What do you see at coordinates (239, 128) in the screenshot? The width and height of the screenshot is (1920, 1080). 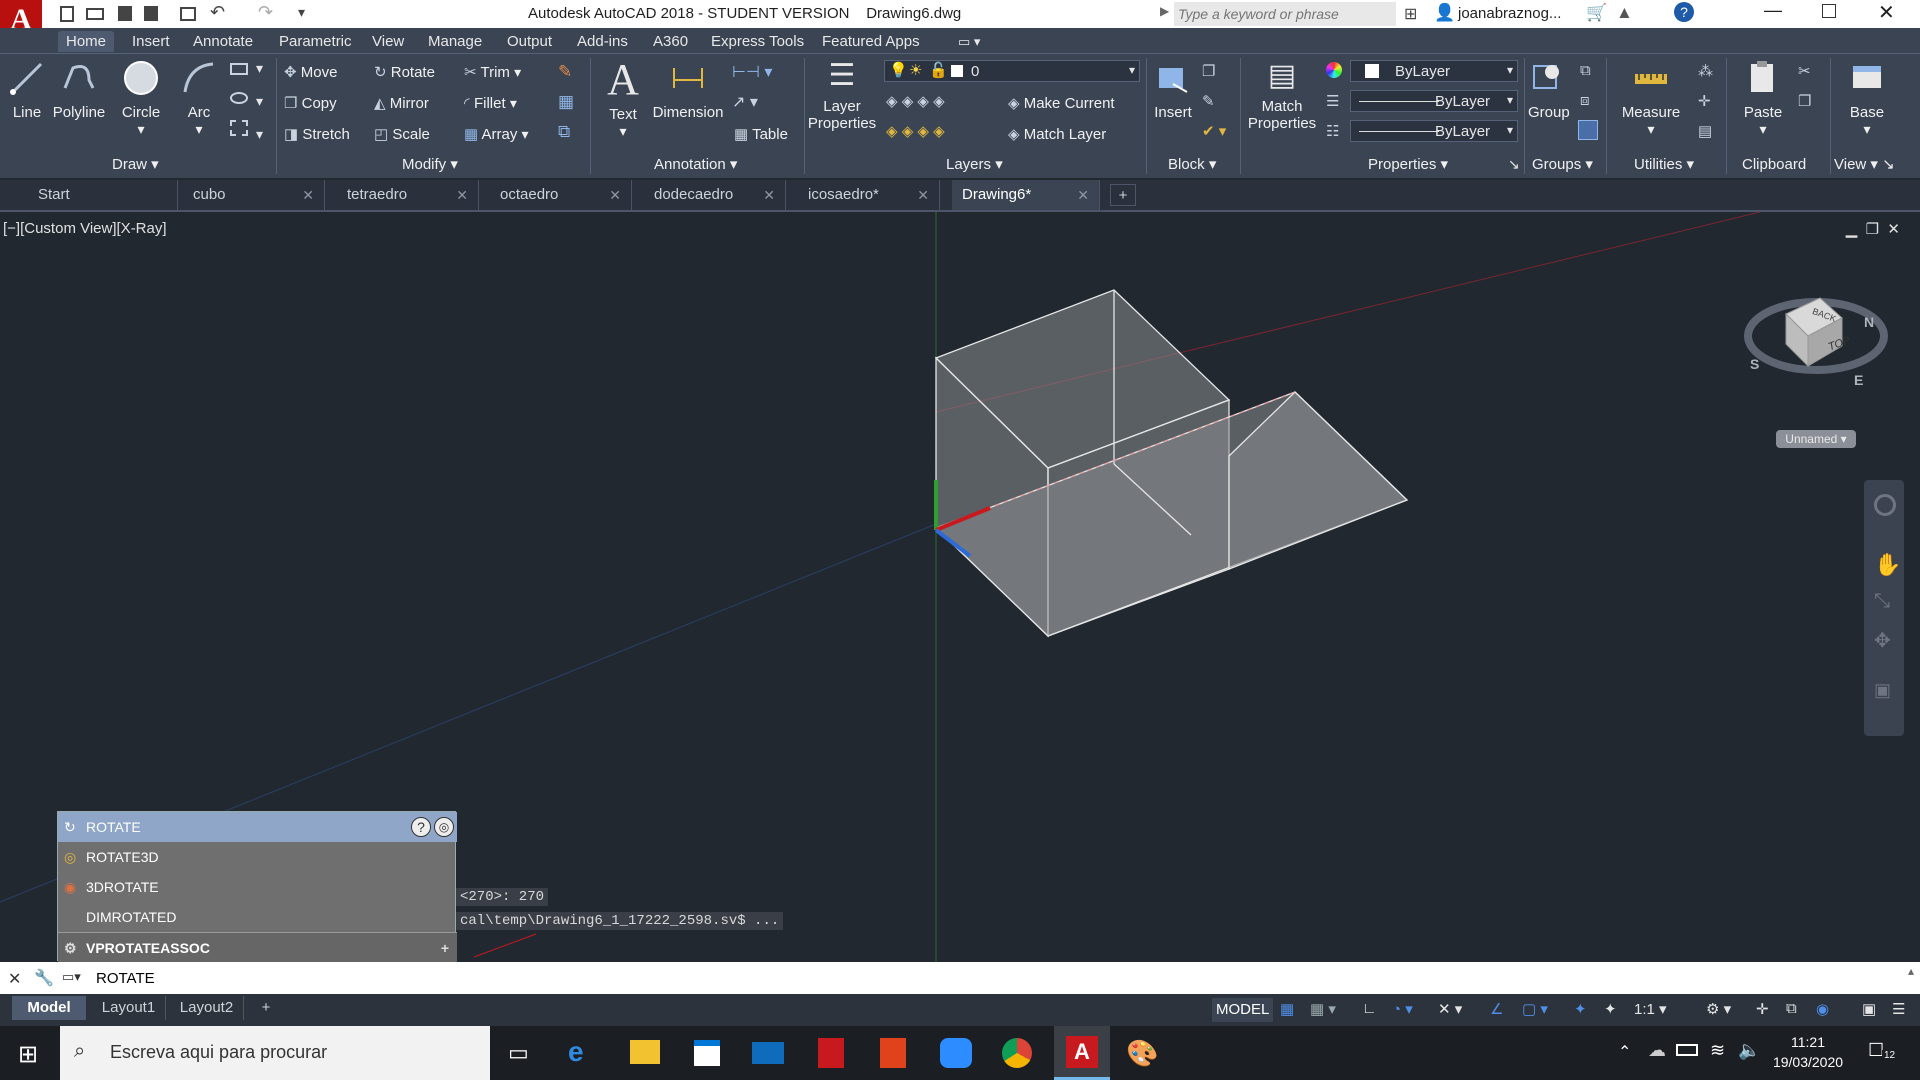 I see `boundary-icon` at bounding box center [239, 128].